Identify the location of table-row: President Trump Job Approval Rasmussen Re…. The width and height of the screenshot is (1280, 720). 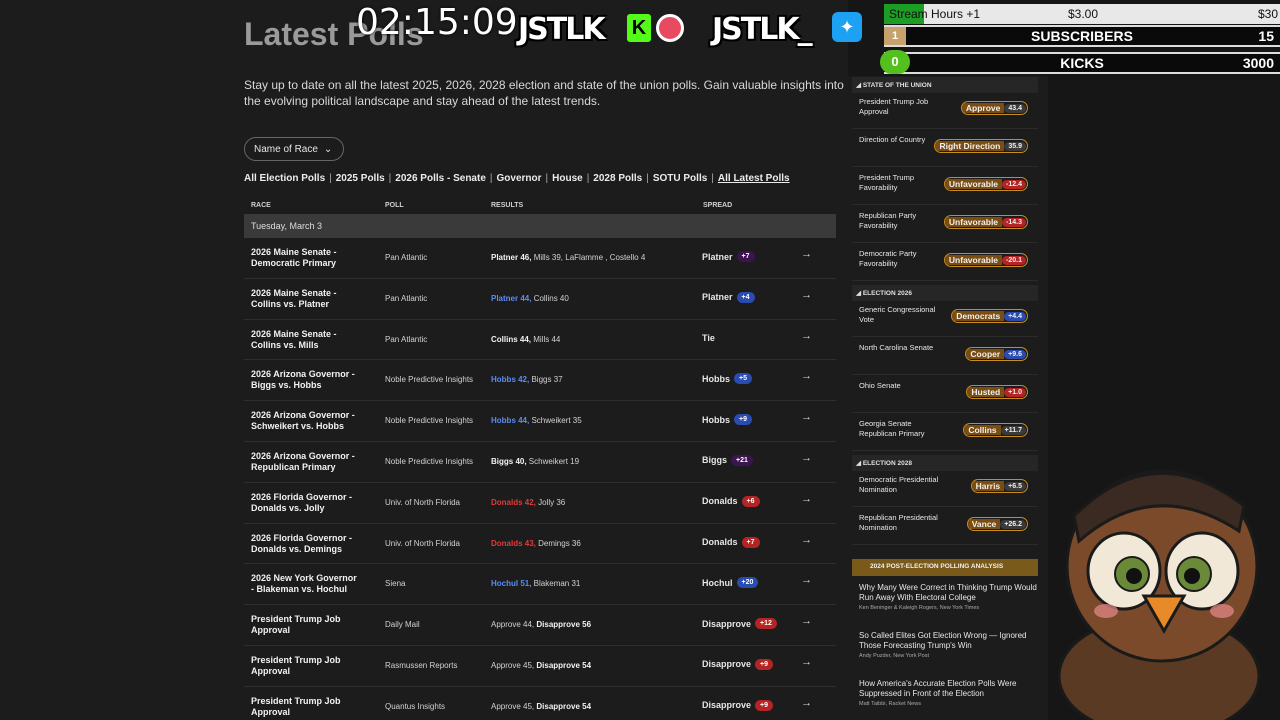
(540, 666).